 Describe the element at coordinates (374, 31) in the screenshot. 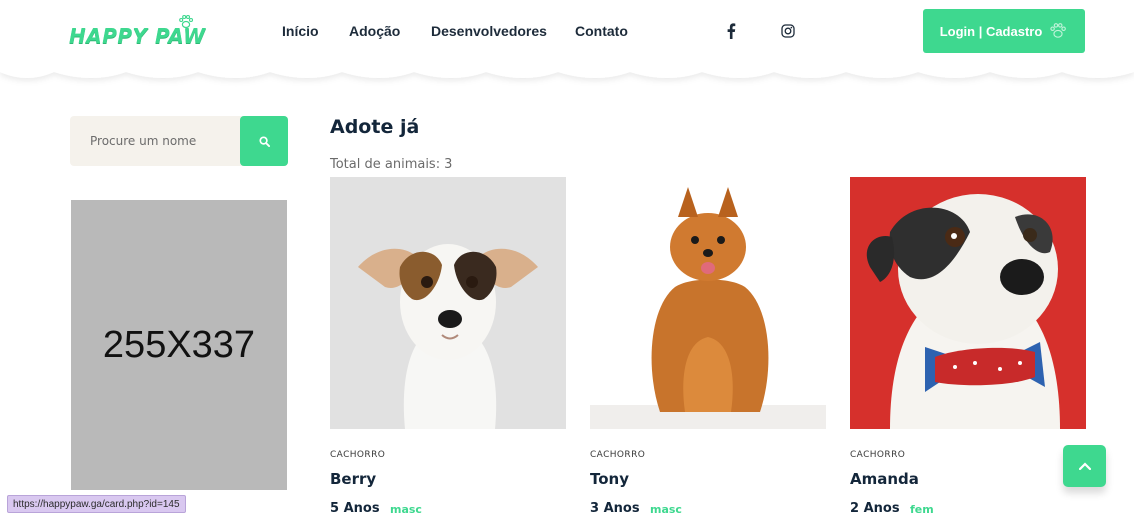

I see `nav-adocao: Adoção` at that location.